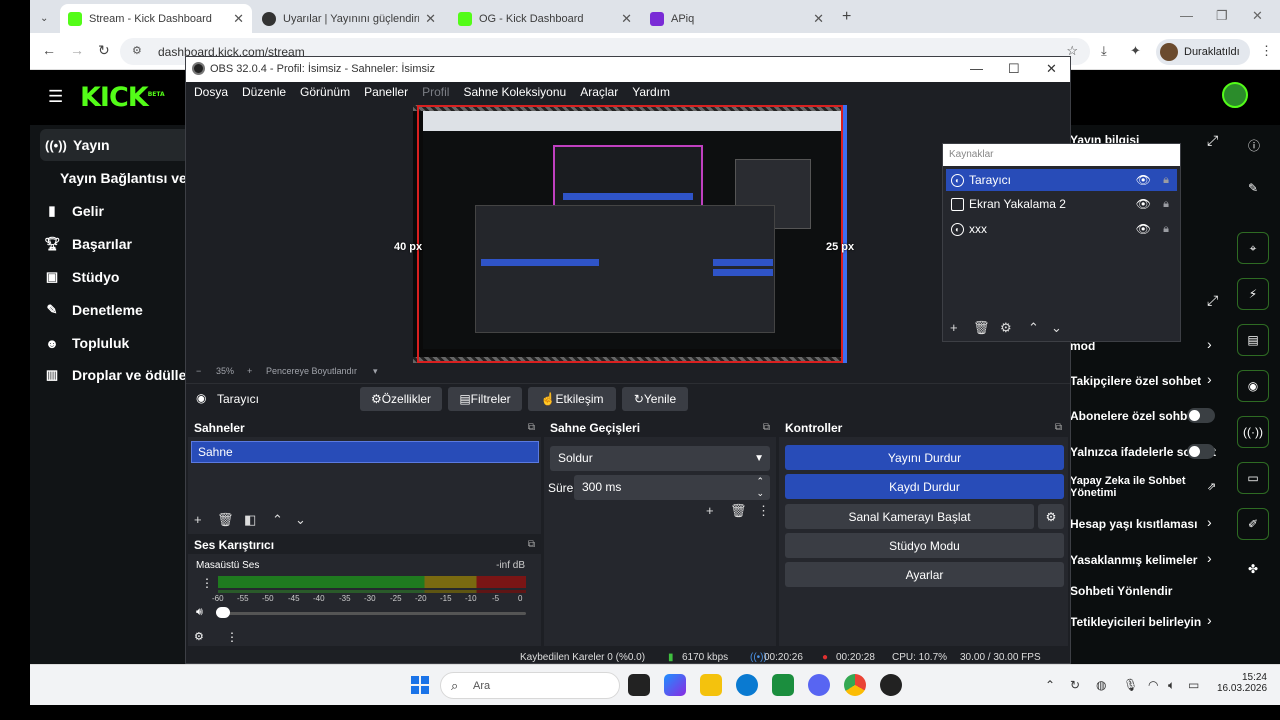 This screenshot has height=720, width=1280. What do you see at coordinates (73, 211) in the screenshot?
I see `sidebar-item-gelir: ▮ Gelir` at bounding box center [73, 211].